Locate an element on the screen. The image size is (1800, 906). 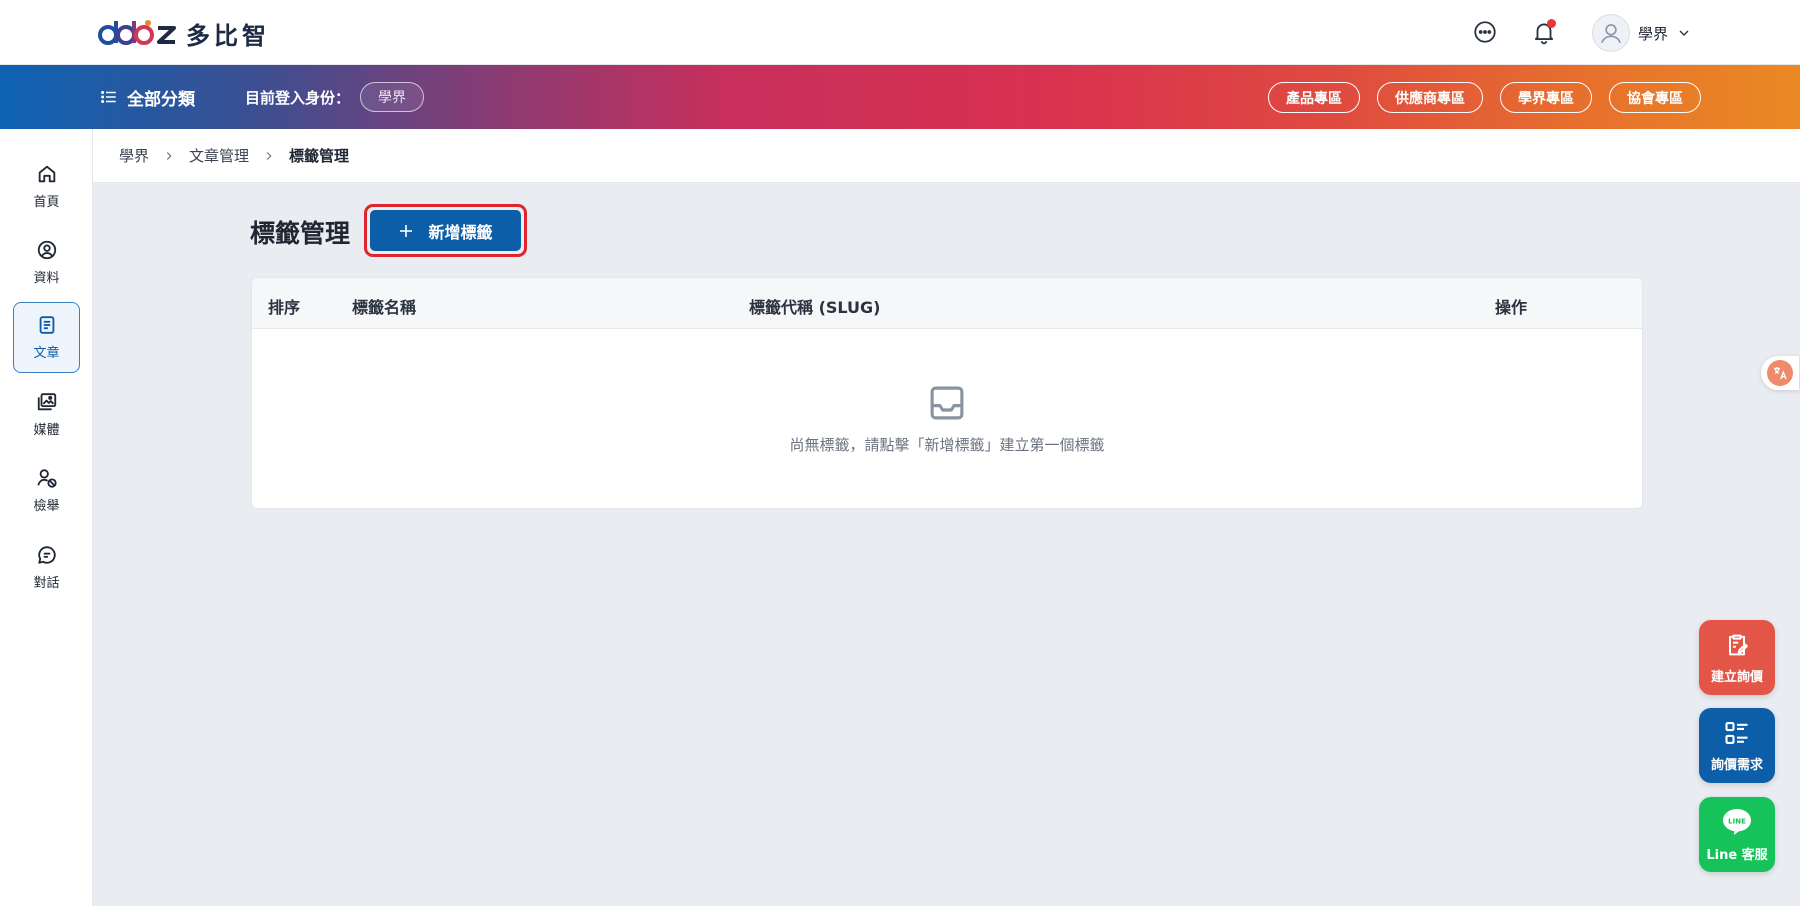
user-circle-icon is located at coordinates (46, 250).